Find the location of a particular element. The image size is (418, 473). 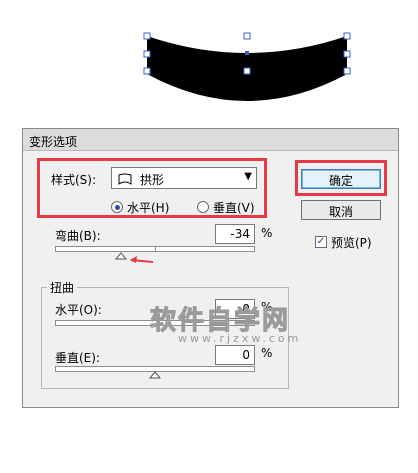

distort-vertical-label: 垂直(E): is located at coordinates (77, 358).